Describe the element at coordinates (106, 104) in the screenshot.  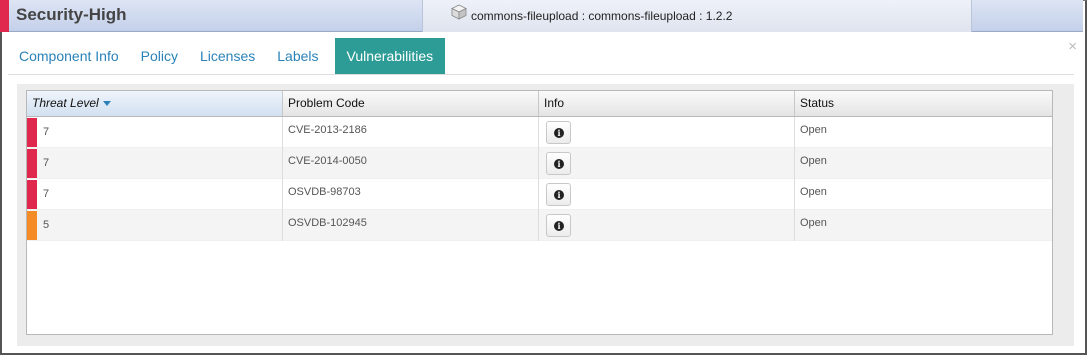
I see `sort-descending-icon` at that location.